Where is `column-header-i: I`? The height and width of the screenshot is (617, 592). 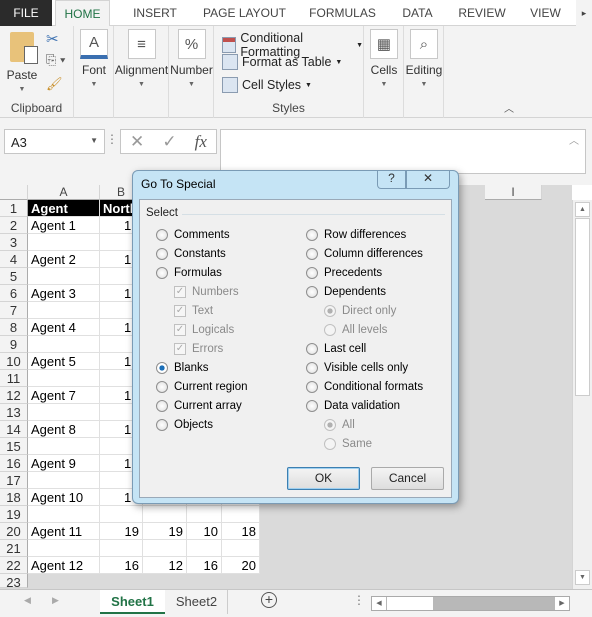 column-header-i: I is located at coordinates (513, 192).